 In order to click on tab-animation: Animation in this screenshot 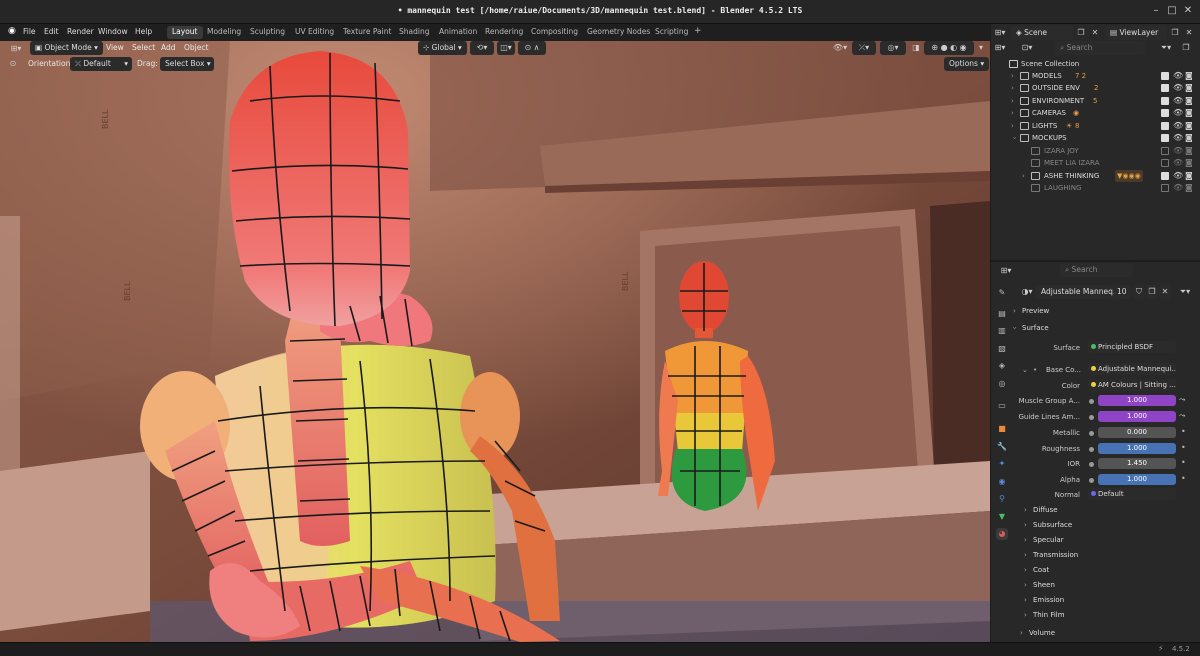, I will do `click(458, 32)`.